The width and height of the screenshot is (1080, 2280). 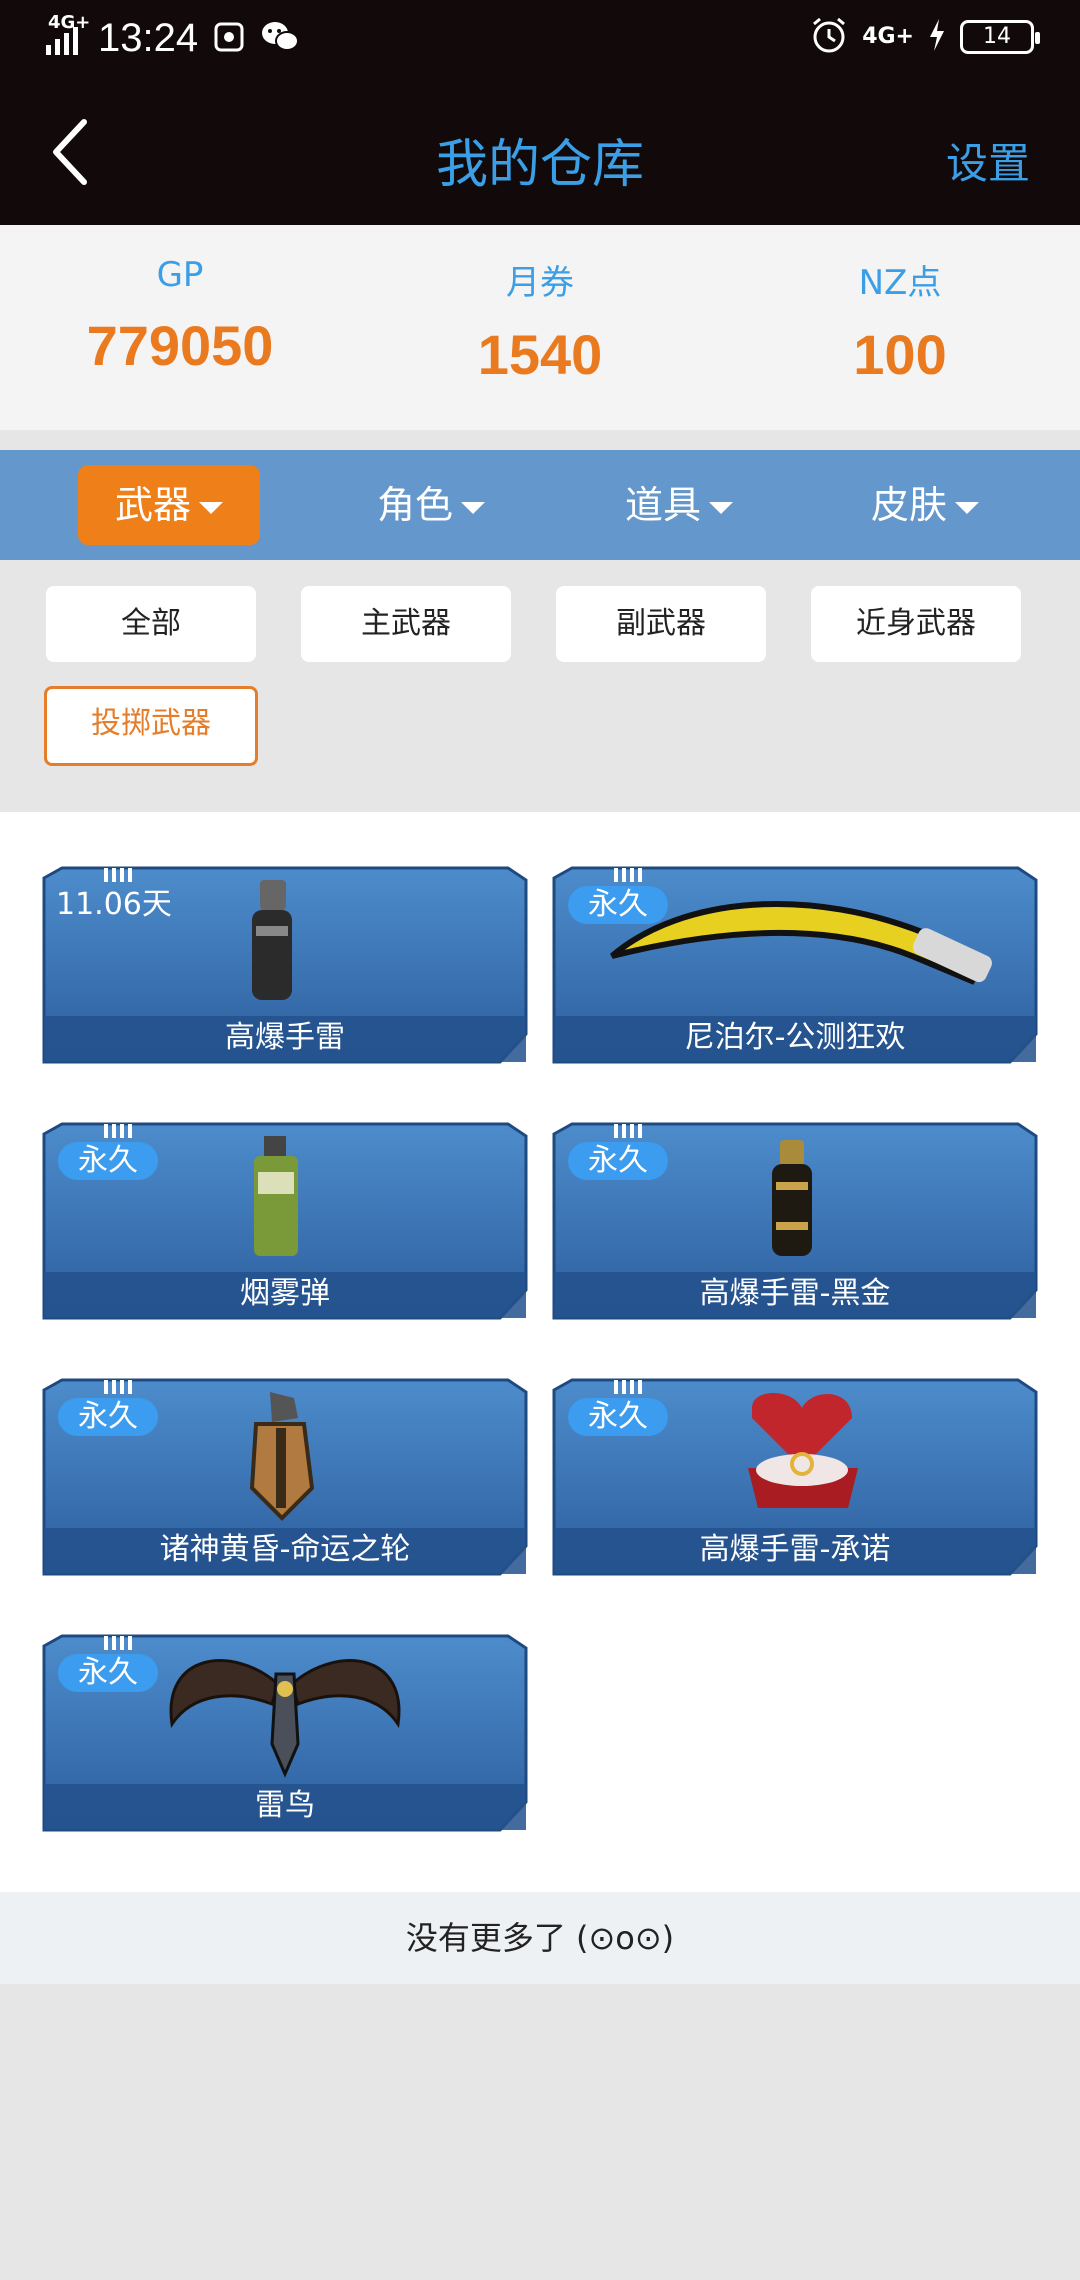 What do you see at coordinates (148, 38) in the screenshot?
I see `clock: 13:24` at bounding box center [148, 38].